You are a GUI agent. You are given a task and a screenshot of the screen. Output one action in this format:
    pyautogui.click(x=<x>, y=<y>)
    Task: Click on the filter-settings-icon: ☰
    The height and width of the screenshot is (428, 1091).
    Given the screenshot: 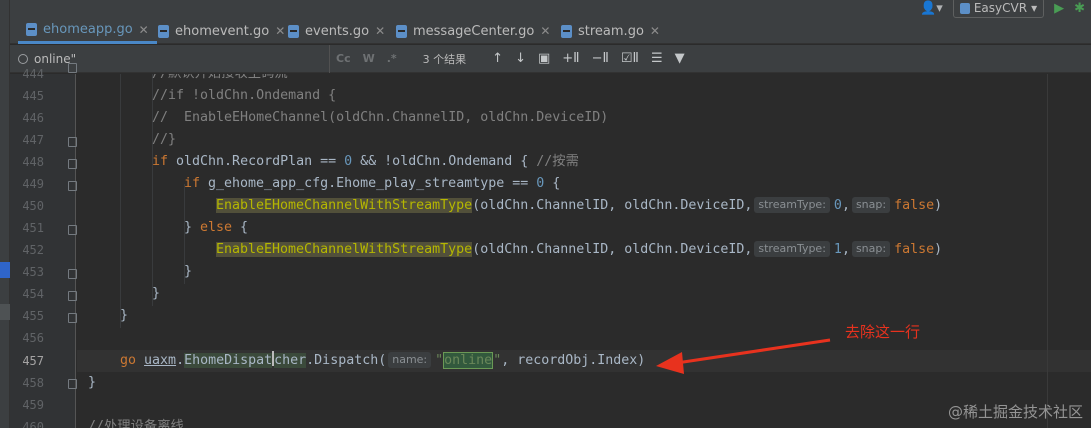 What is the action you would take?
    pyautogui.click(x=657, y=58)
    